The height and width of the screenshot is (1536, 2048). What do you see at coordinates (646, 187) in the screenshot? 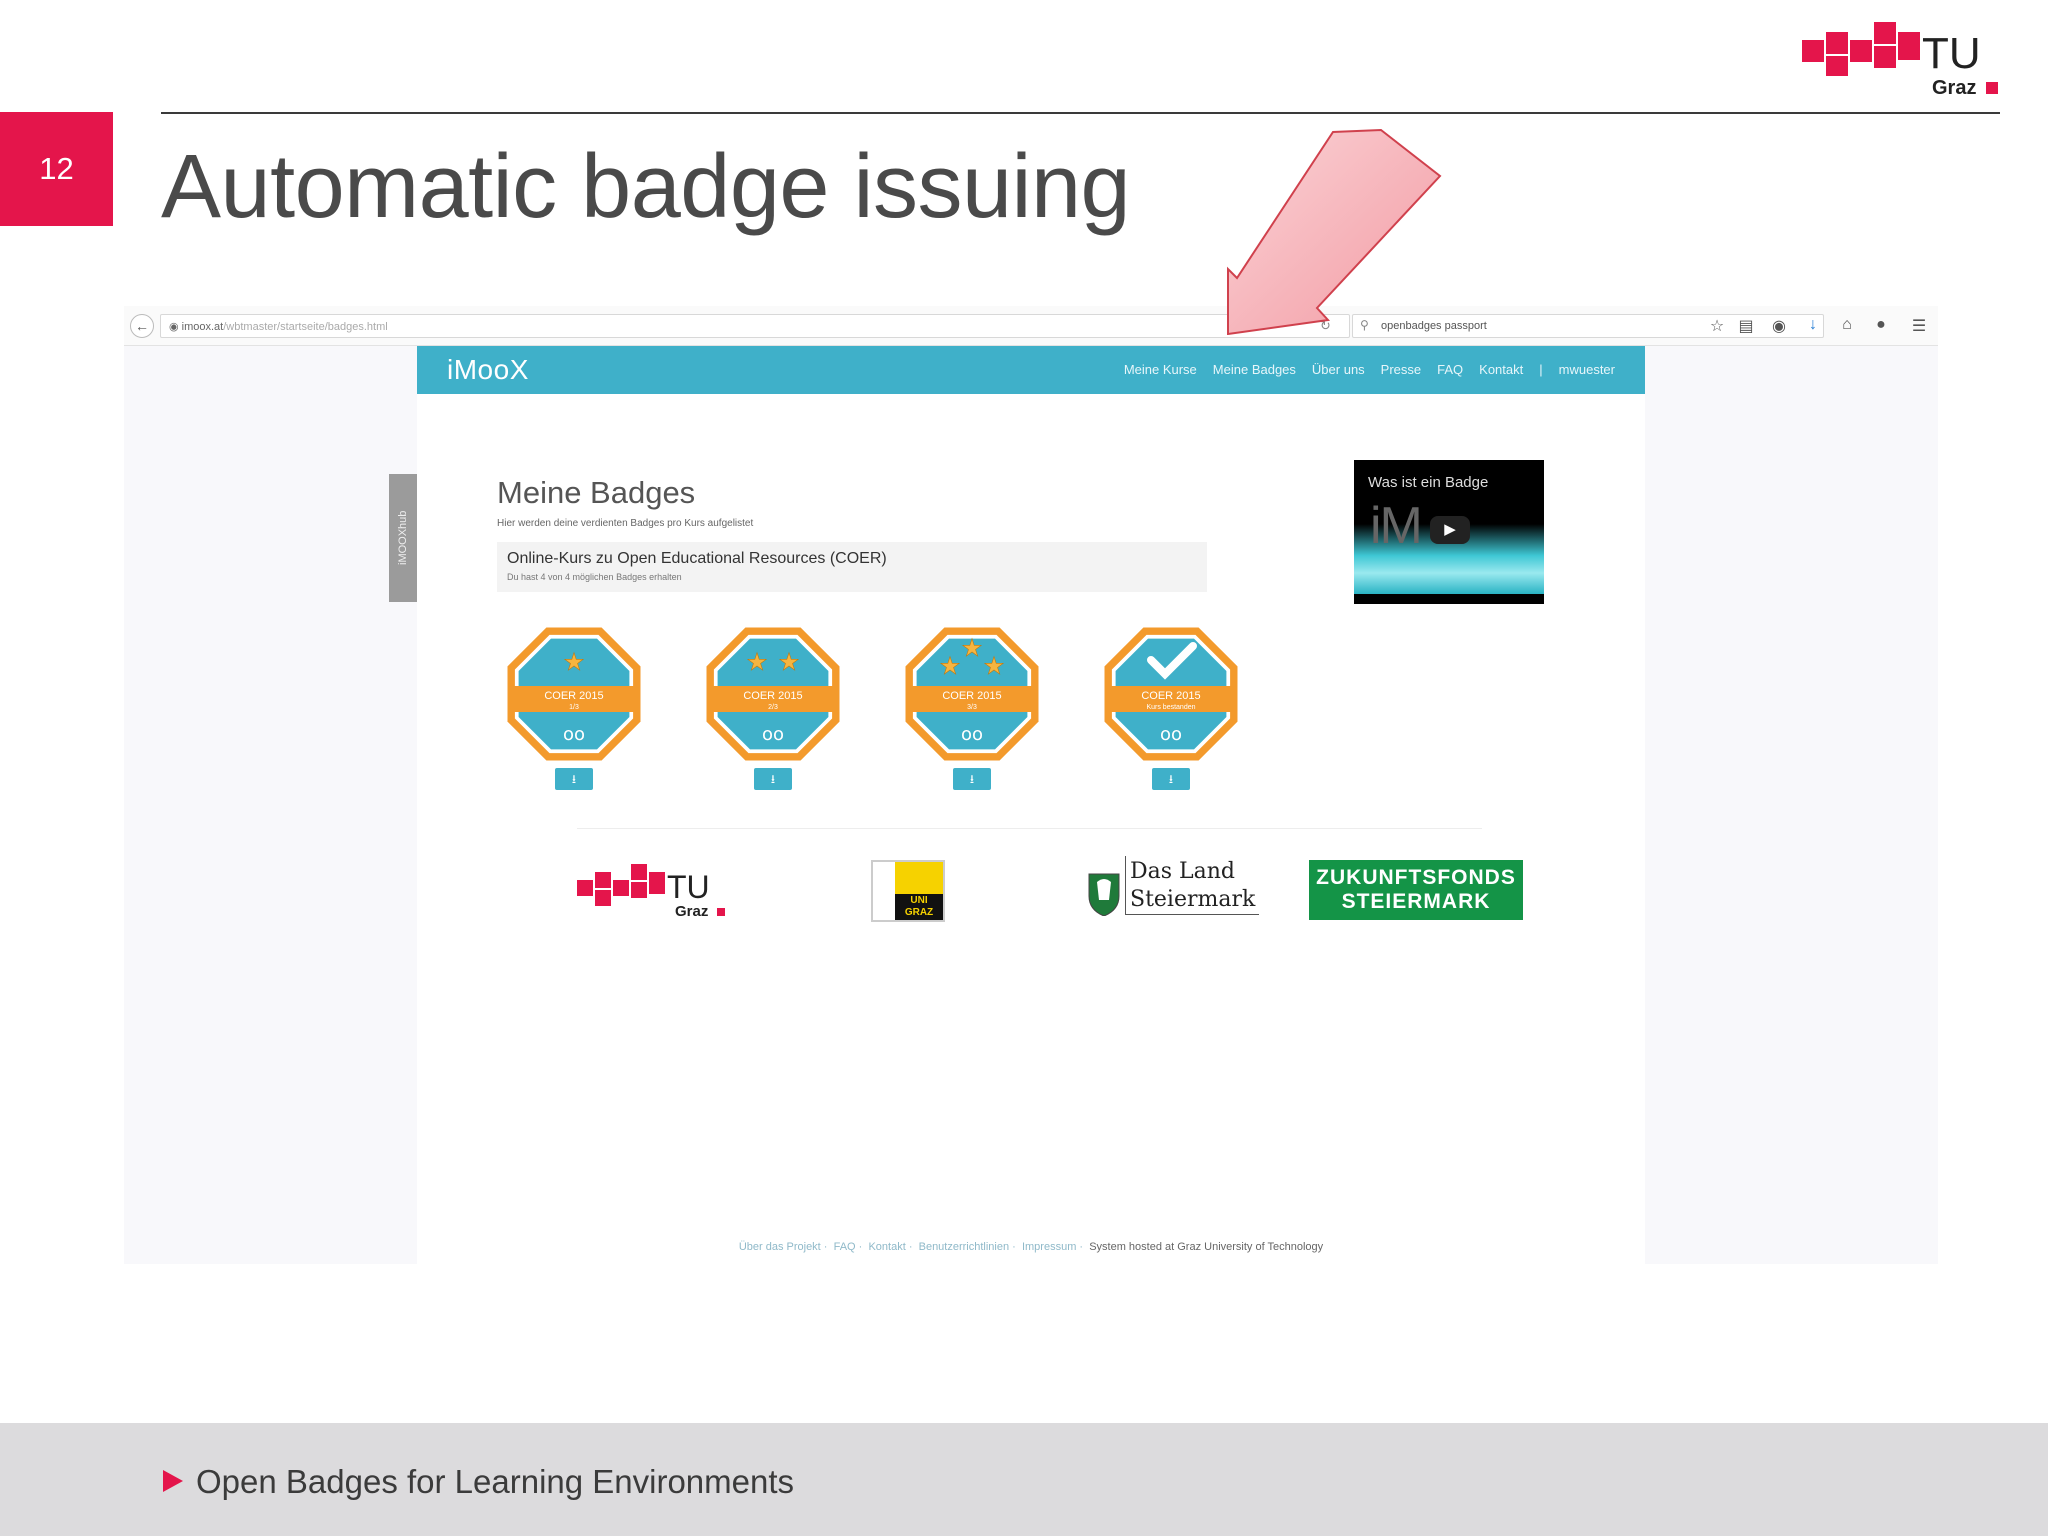
I see `slide-title: Automatic badge issuing` at bounding box center [646, 187].